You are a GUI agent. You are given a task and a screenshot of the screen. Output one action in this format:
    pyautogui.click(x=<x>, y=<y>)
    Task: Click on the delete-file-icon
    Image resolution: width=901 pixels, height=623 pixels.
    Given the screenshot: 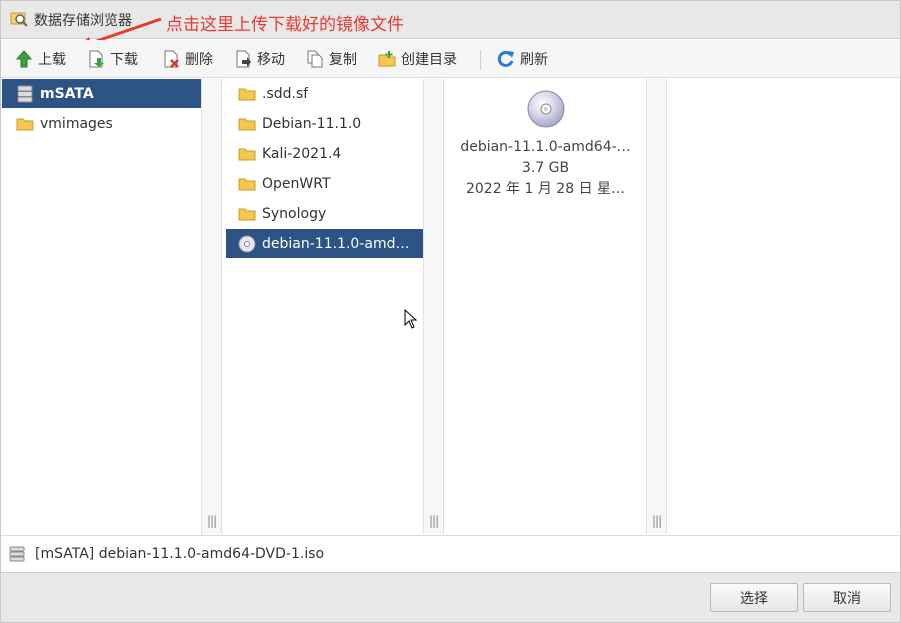 What is the action you would take?
    pyautogui.click(x=171, y=59)
    